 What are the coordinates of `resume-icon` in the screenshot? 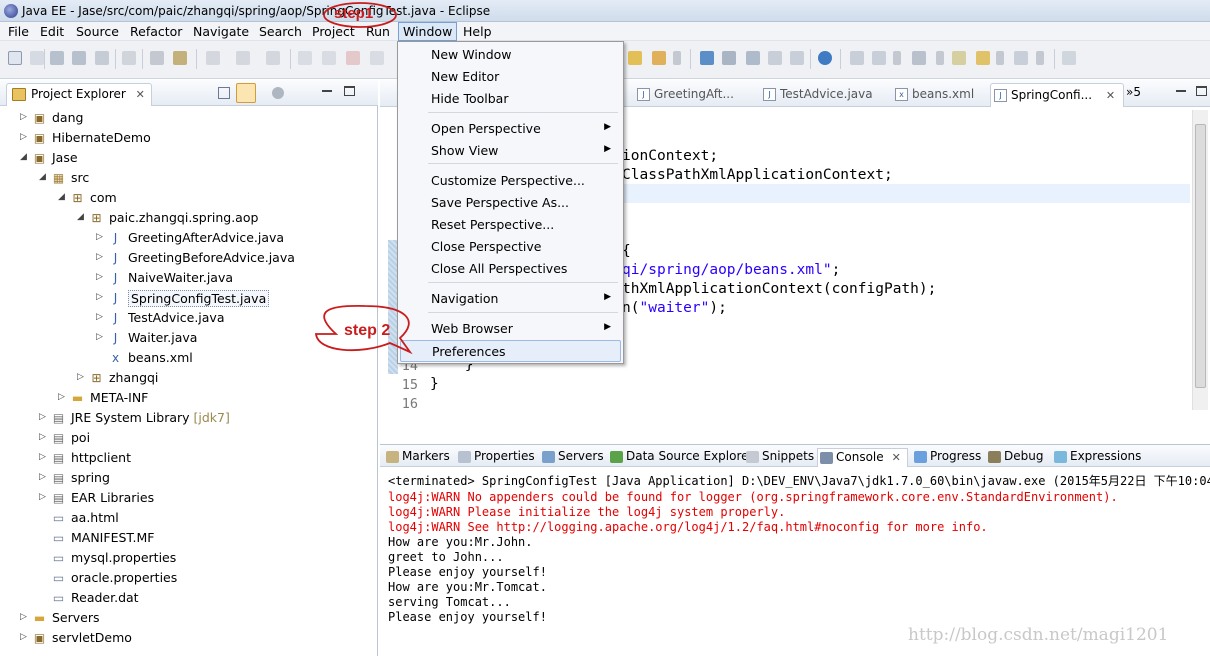 It's located at (305, 58).